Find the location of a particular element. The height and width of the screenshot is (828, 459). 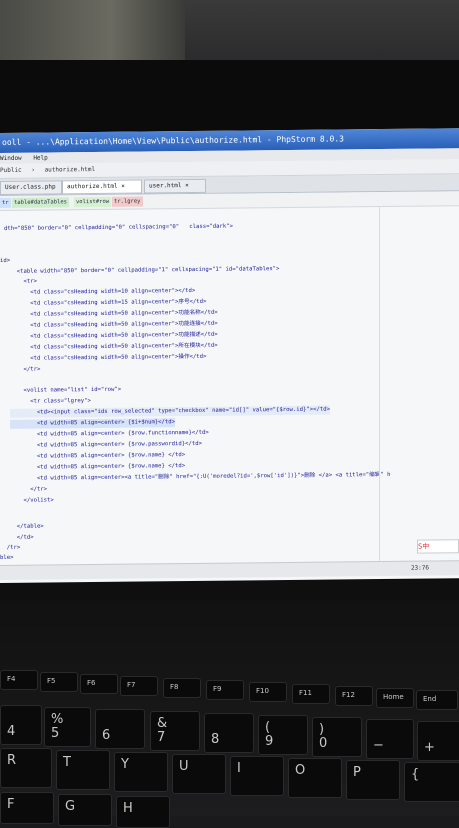

key-label: G is located at coordinates (70, 806).